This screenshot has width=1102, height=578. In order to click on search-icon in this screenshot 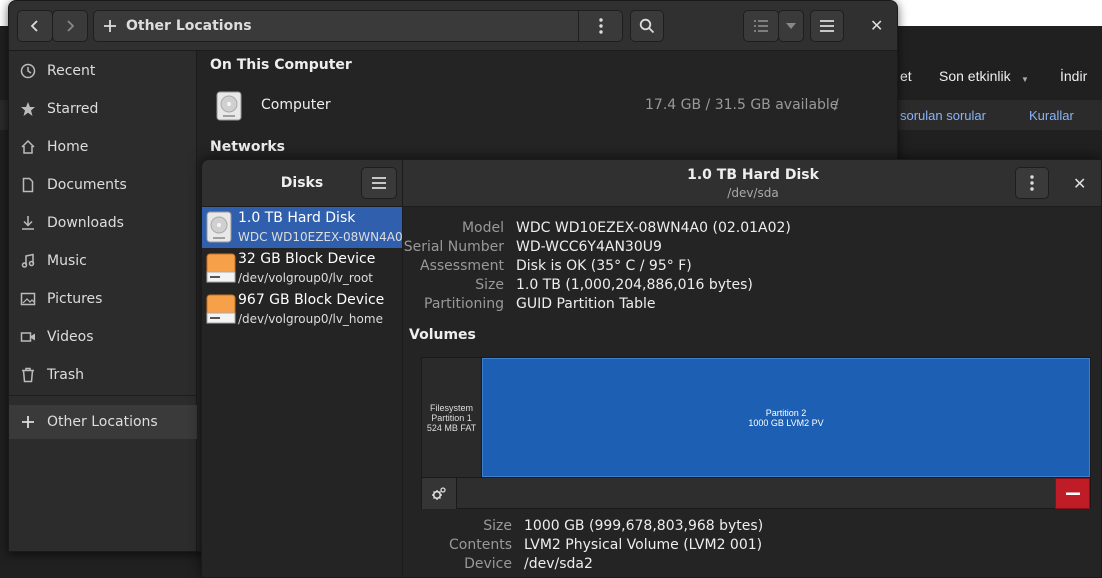, I will do `click(647, 26)`.